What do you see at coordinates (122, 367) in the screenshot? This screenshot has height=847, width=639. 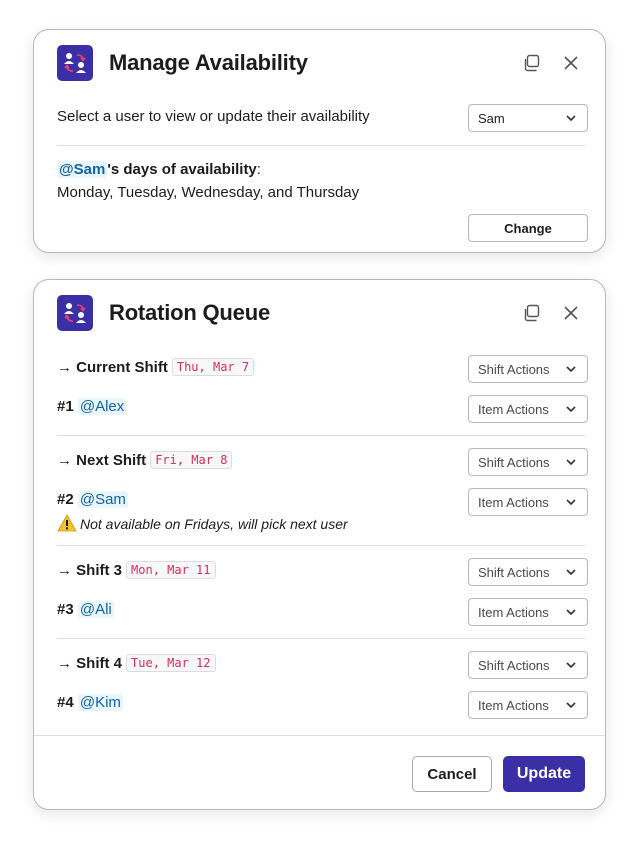 I see `shift-label: Current Shift` at bounding box center [122, 367].